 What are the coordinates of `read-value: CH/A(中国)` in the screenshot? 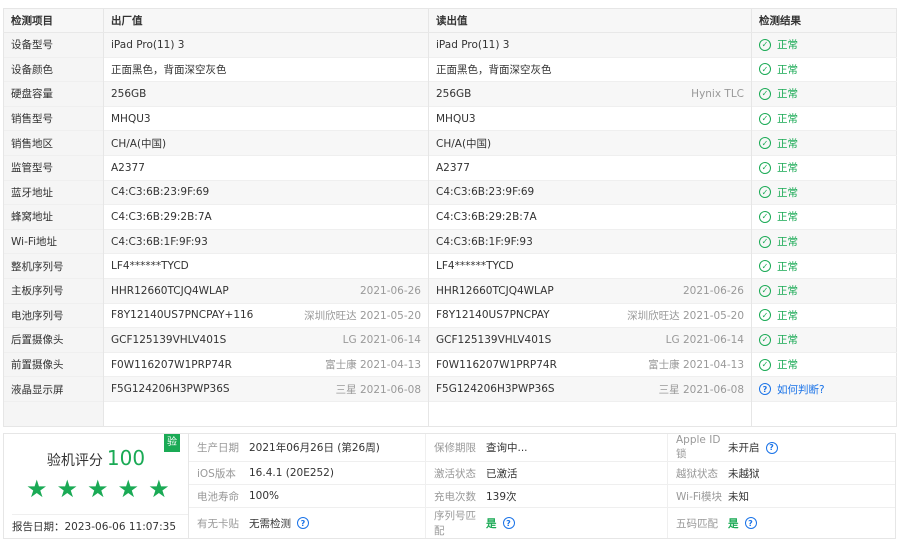 It's located at (464, 143).